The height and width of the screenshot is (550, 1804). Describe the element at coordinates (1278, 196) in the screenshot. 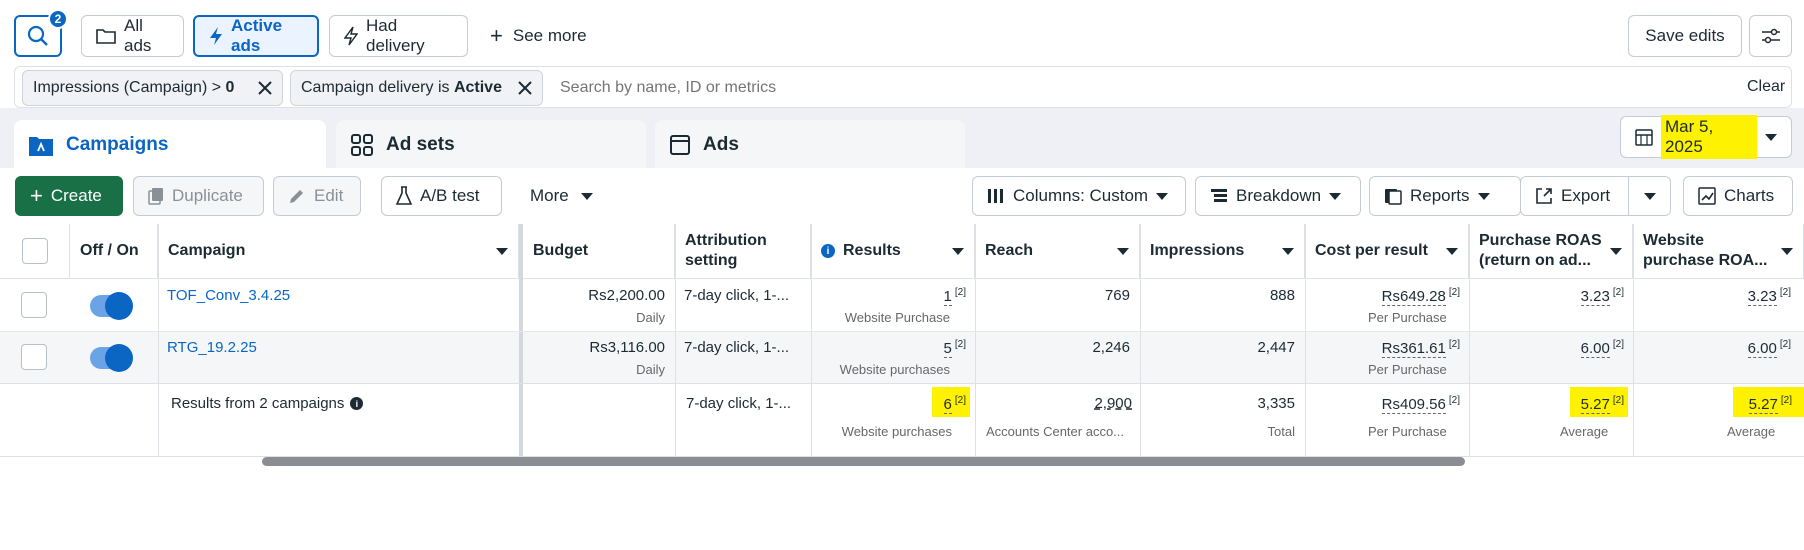

I see `breakdown-button: Breakdown` at that location.